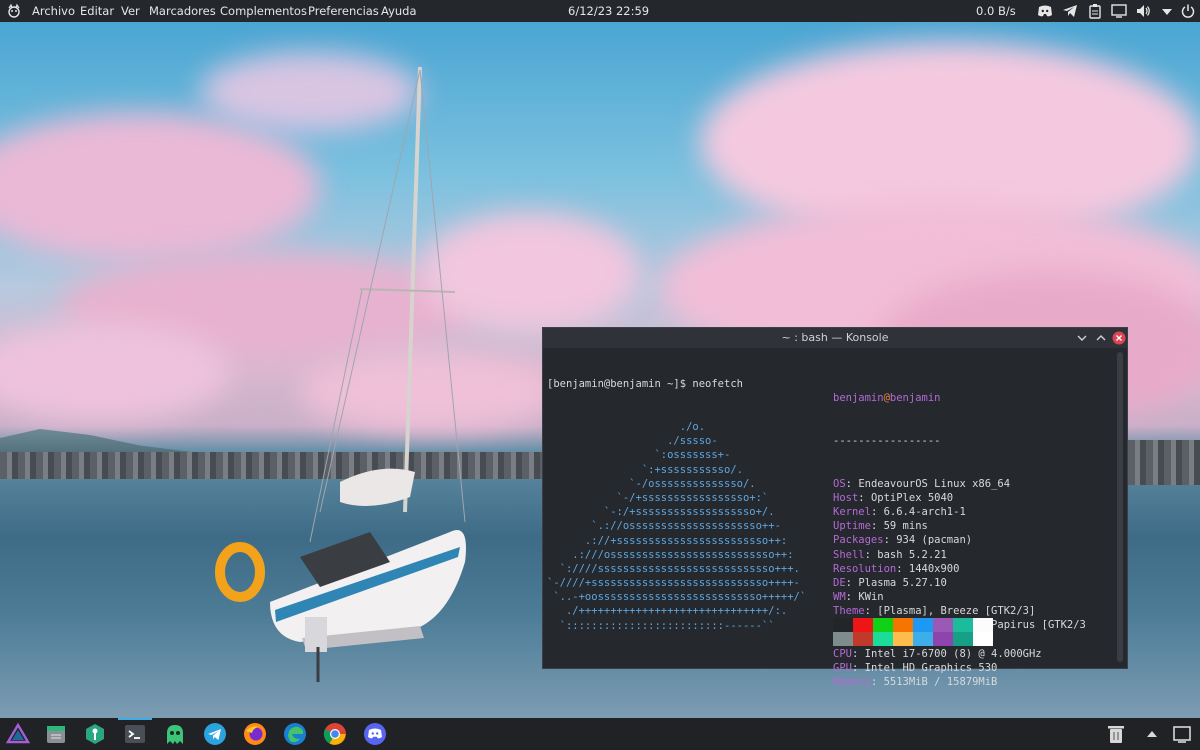 This screenshot has height=750, width=1200. Describe the element at coordinates (295, 734) in the screenshot. I see `edge-icon` at that location.